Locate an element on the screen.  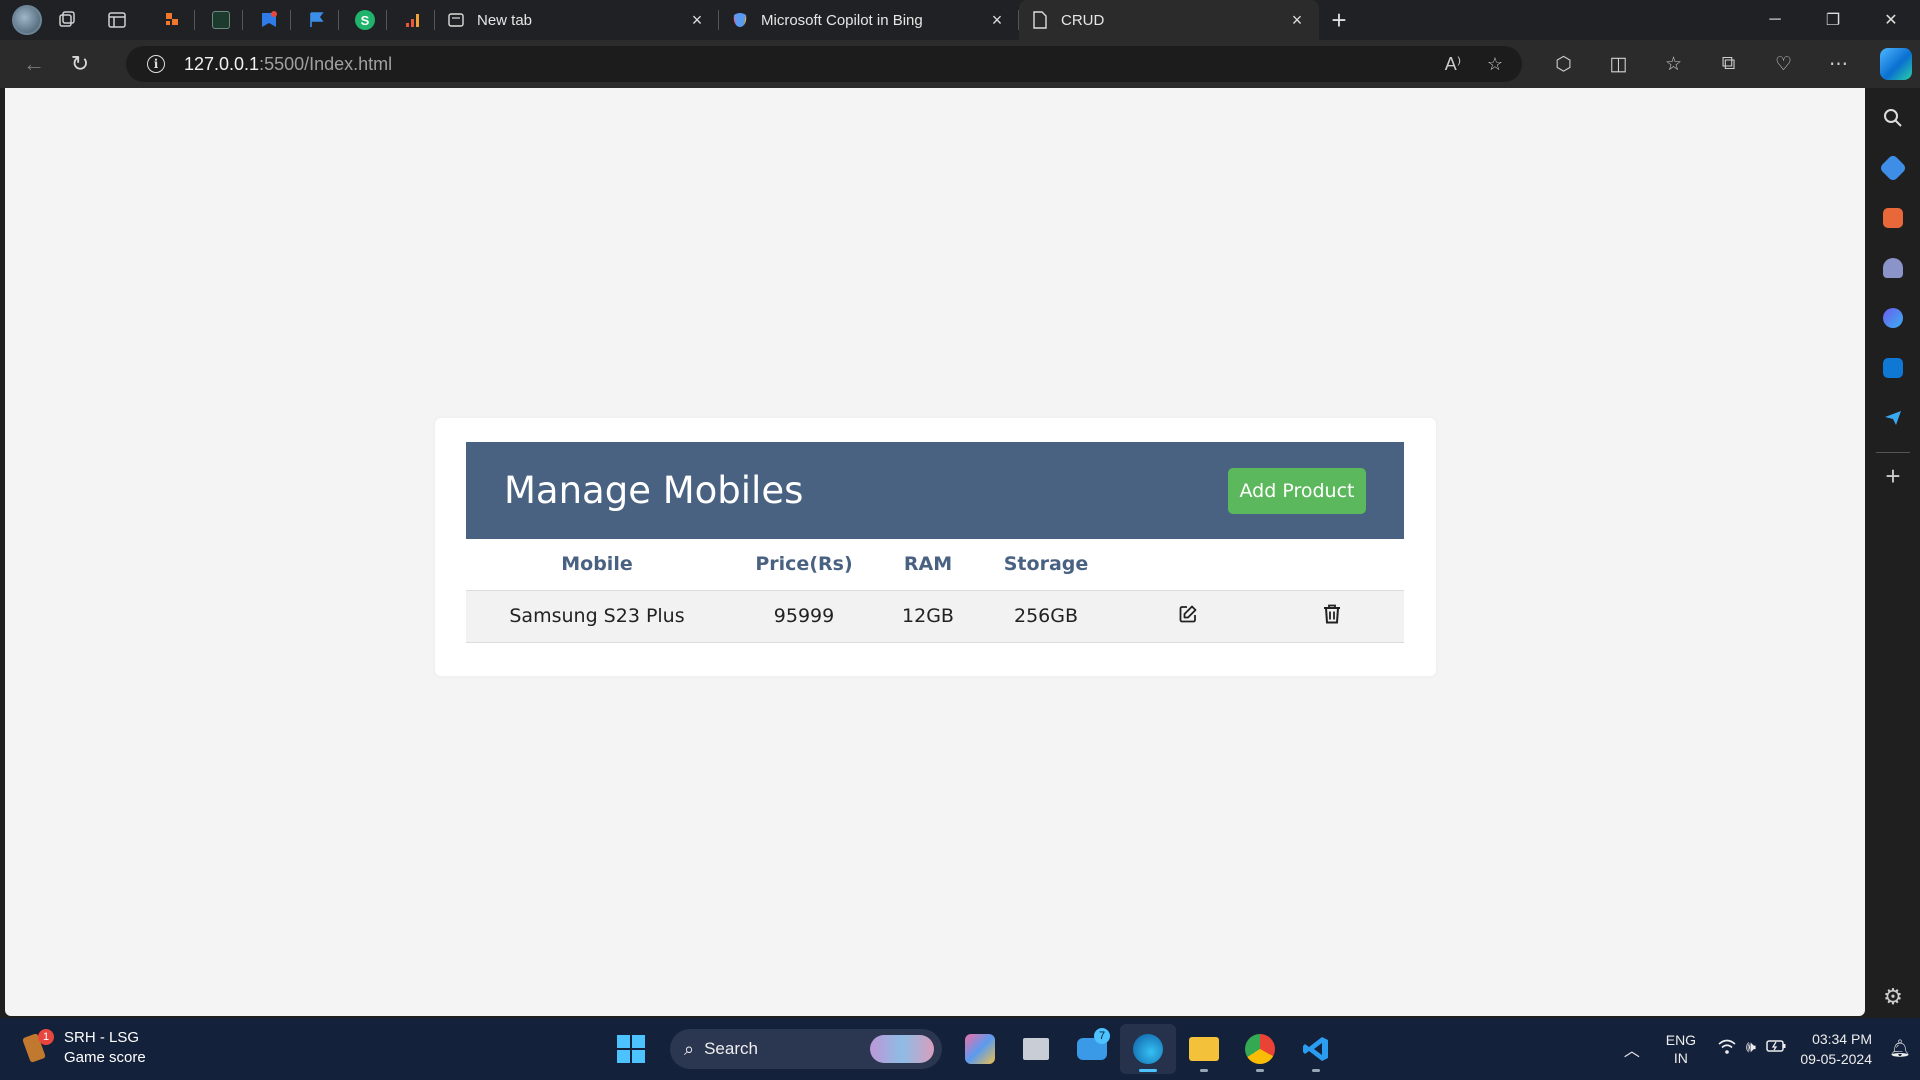
sidebar-send-icon is located at coordinates (1893, 418).